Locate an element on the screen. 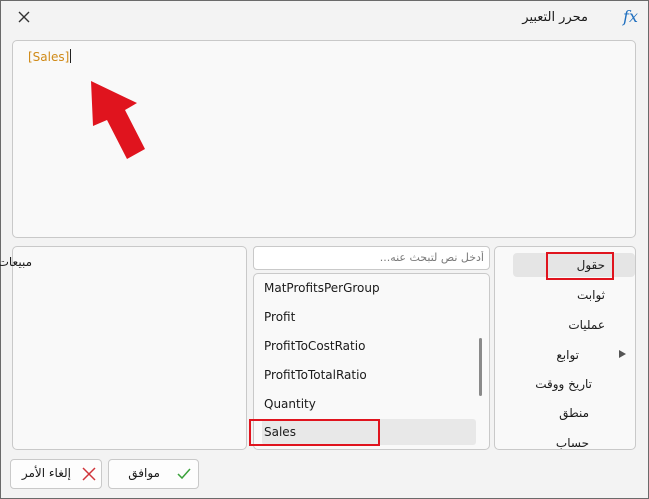  category-datetime: تاريخ ووقت is located at coordinates (563, 384).